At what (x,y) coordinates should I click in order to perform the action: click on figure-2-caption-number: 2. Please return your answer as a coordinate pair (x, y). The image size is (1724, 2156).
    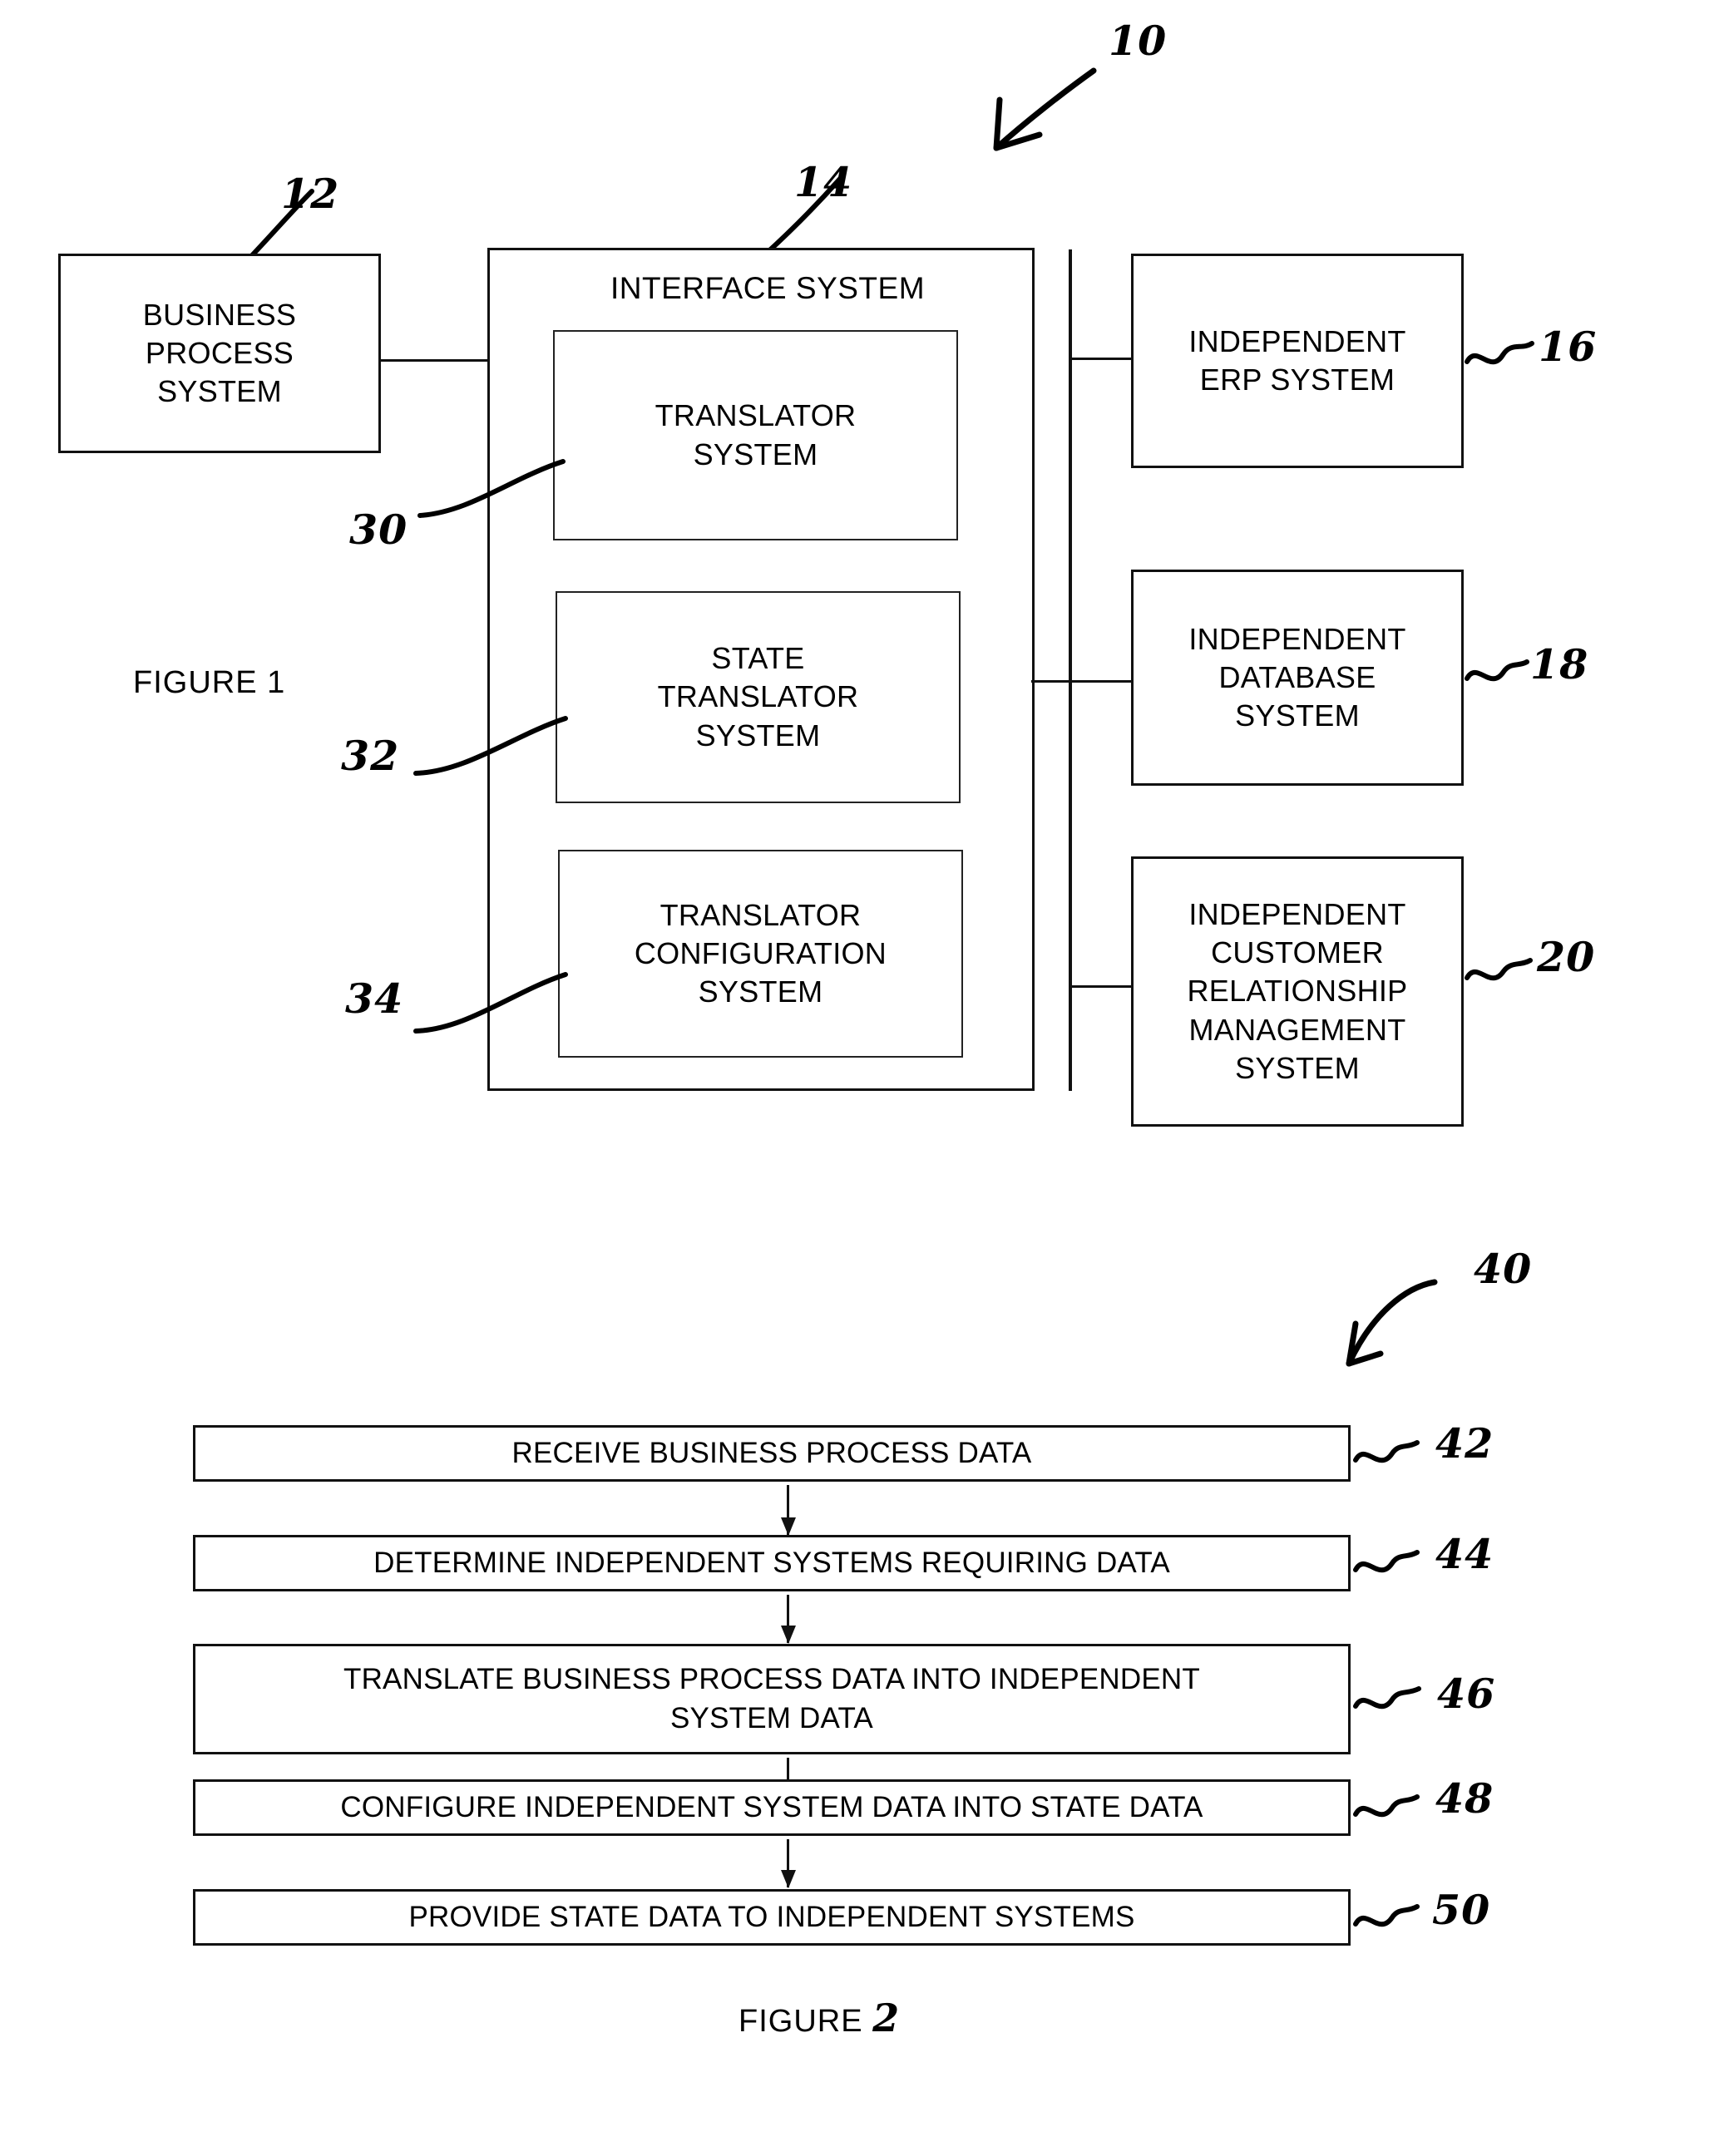
    Looking at the image, I should click on (887, 2018).